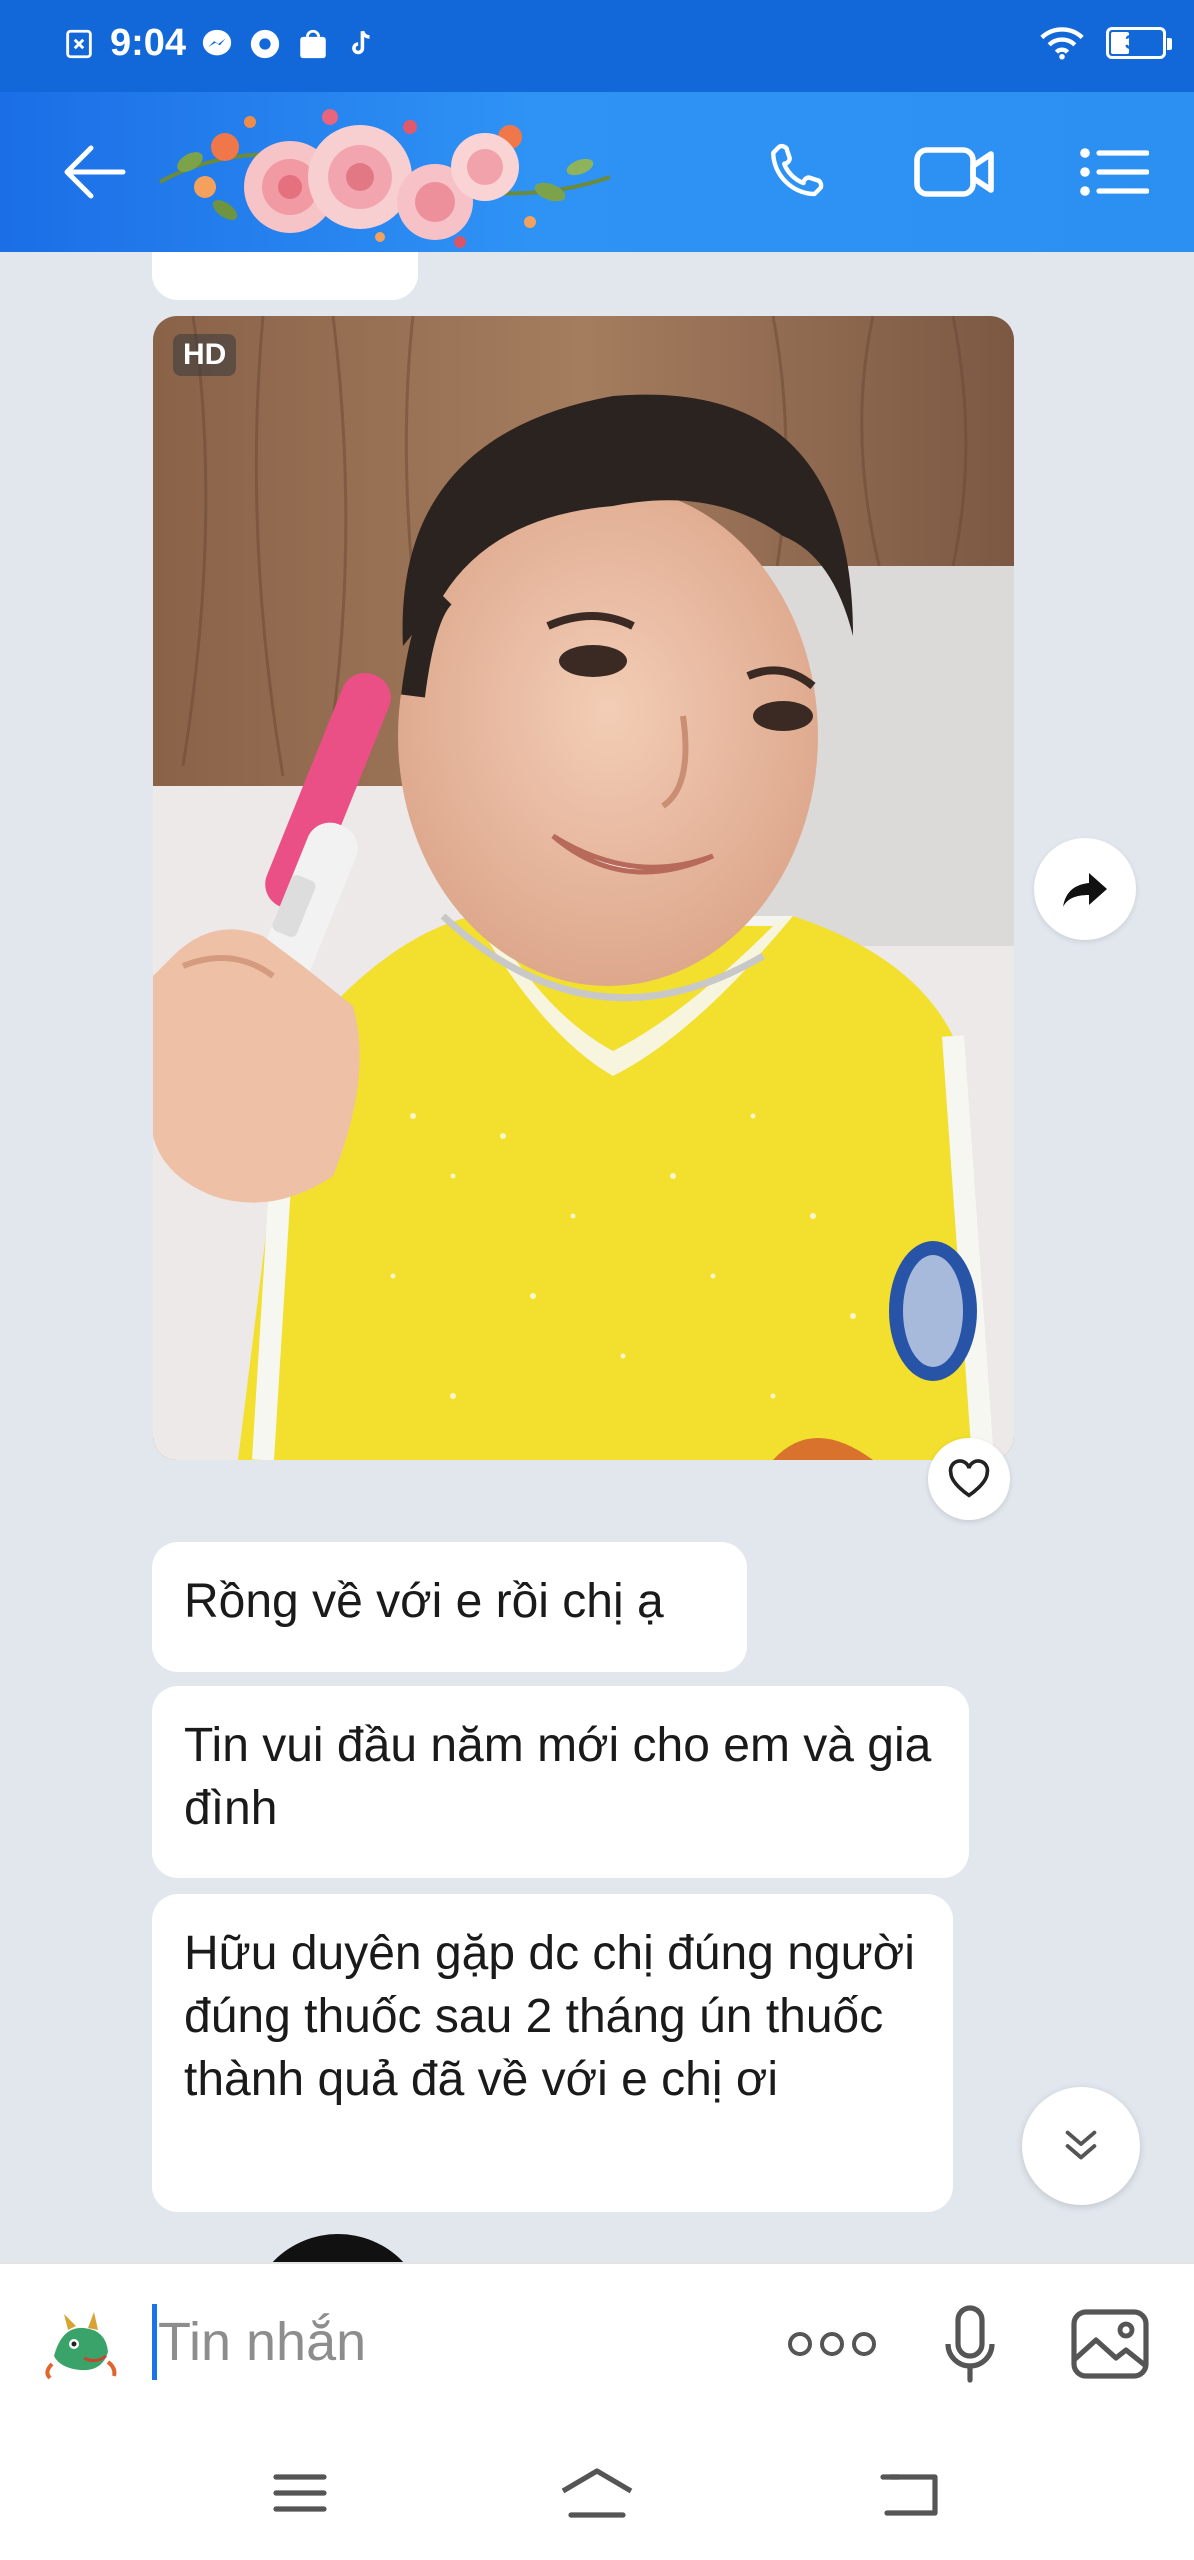 This screenshot has width=1194, height=2560. I want to click on recent-apps-button, so click(300, 2493).